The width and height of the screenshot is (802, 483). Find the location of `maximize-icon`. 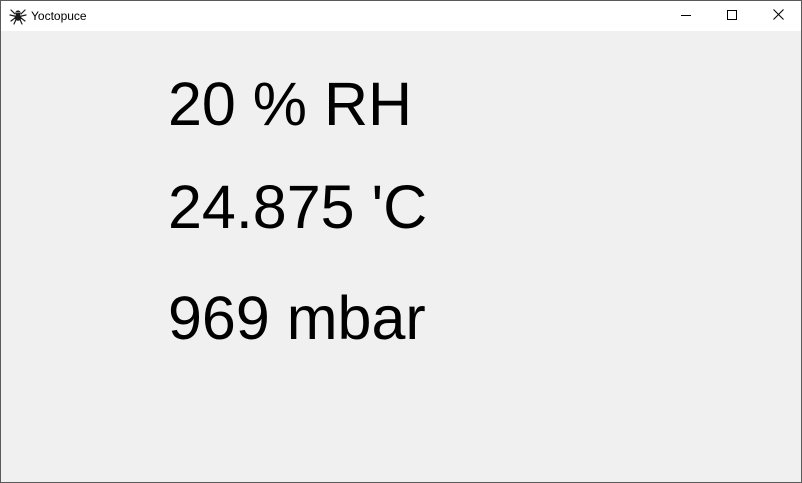

maximize-icon is located at coordinates (732, 16).